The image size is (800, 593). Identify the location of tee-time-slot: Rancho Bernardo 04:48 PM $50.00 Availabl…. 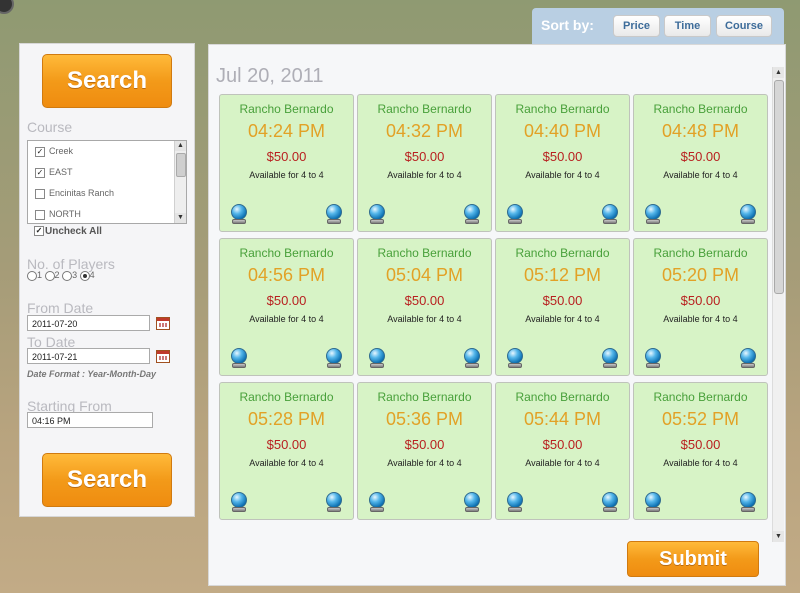
(700, 163).